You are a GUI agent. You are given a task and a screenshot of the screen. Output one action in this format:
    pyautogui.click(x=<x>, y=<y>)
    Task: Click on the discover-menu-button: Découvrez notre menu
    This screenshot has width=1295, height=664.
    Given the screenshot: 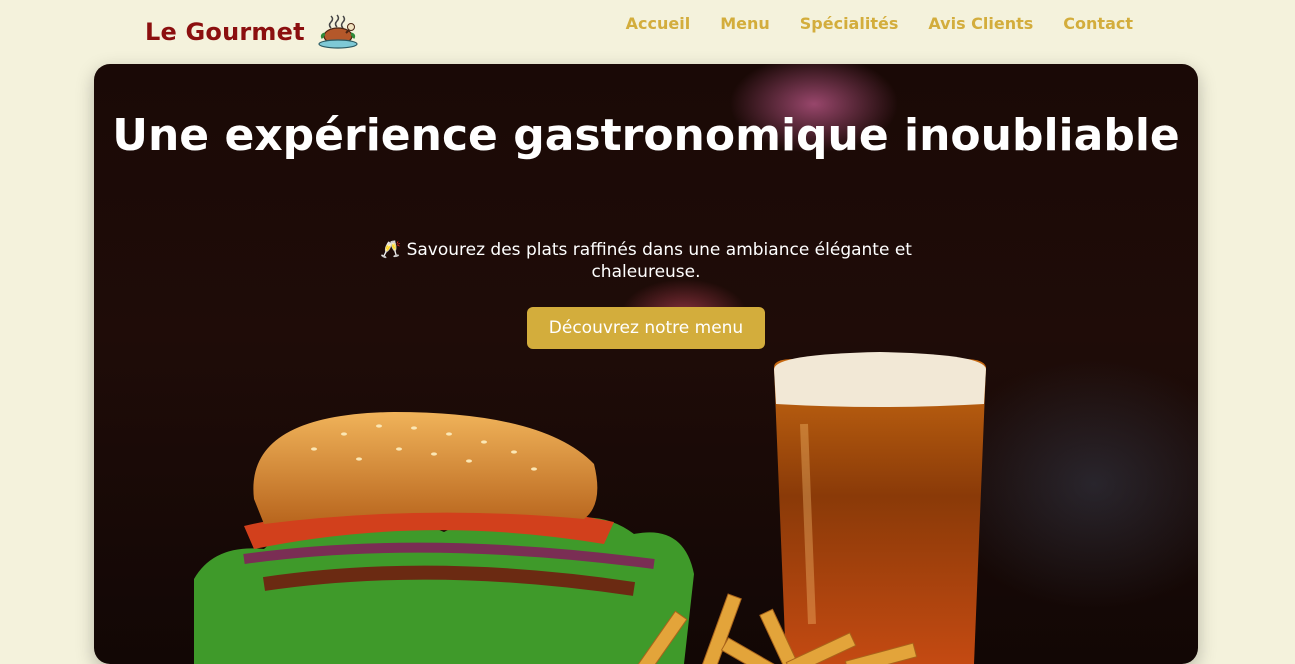 What is the action you would take?
    pyautogui.click(x=646, y=328)
    